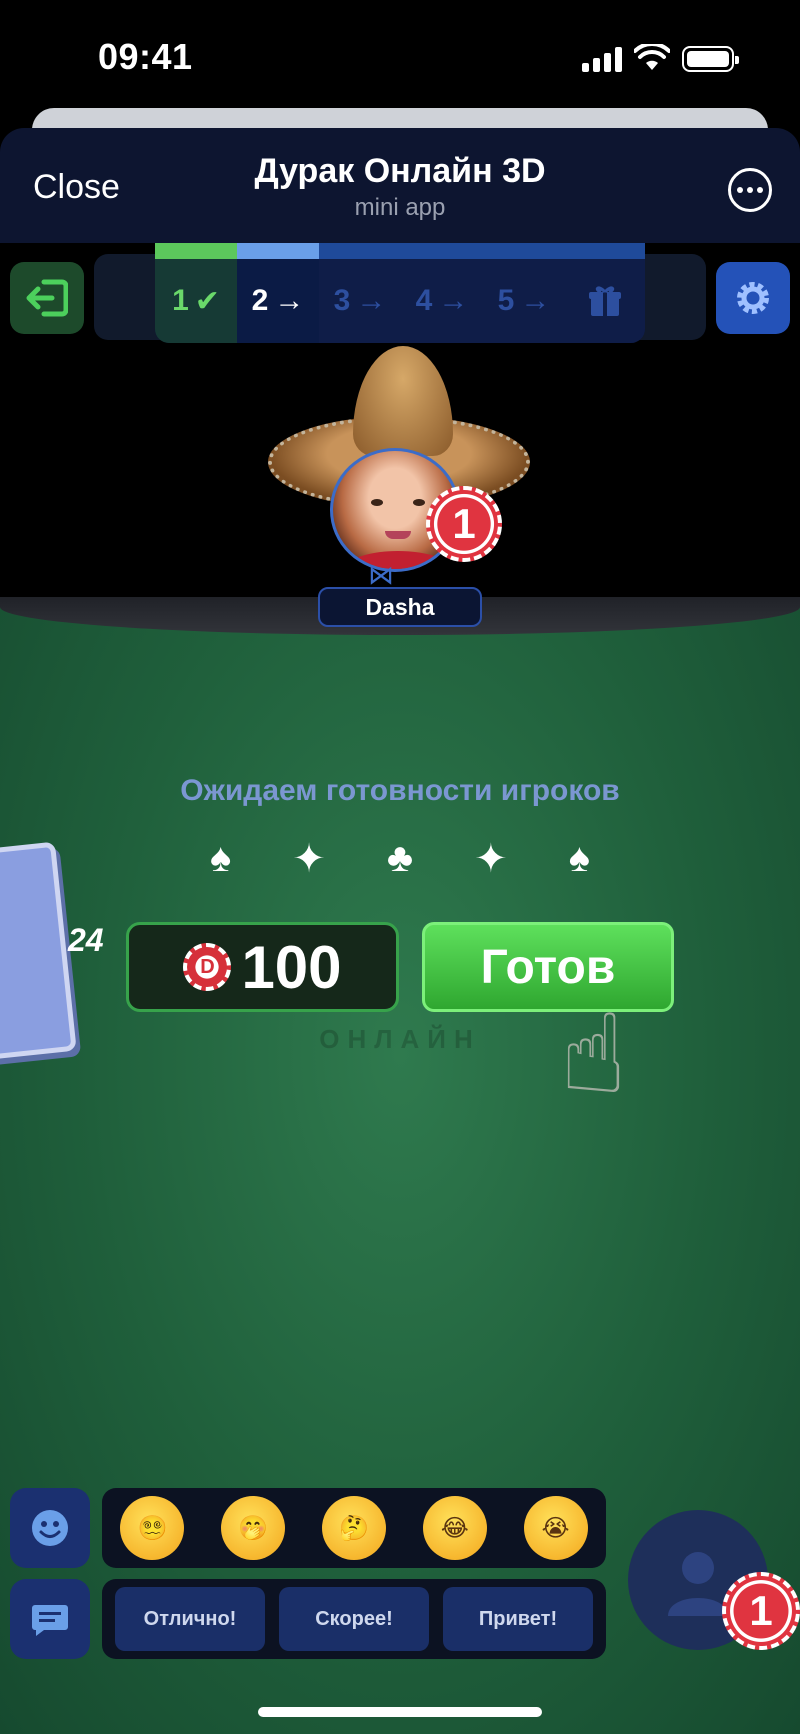  I want to click on phrase-hurry: Скорее!, so click(354, 1619).